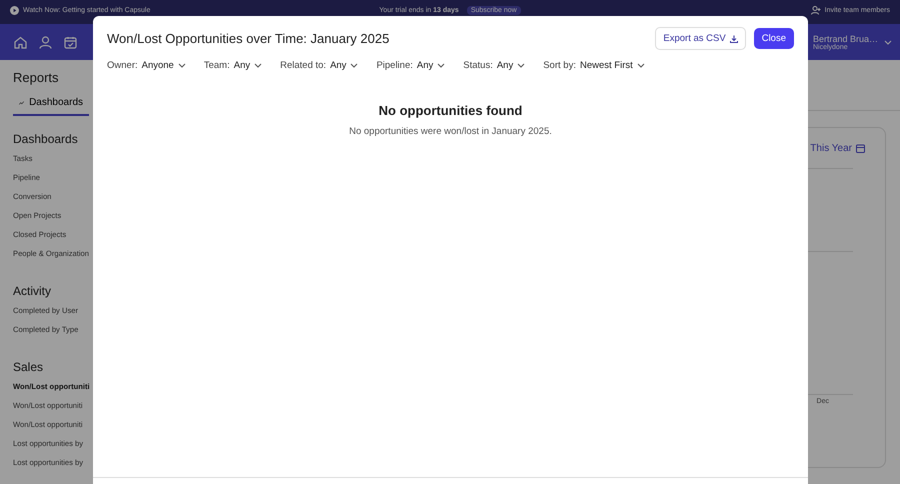 The image size is (900, 484). Describe the element at coordinates (700, 38) in the screenshot. I see `export-button: Export as CSV` at that location.